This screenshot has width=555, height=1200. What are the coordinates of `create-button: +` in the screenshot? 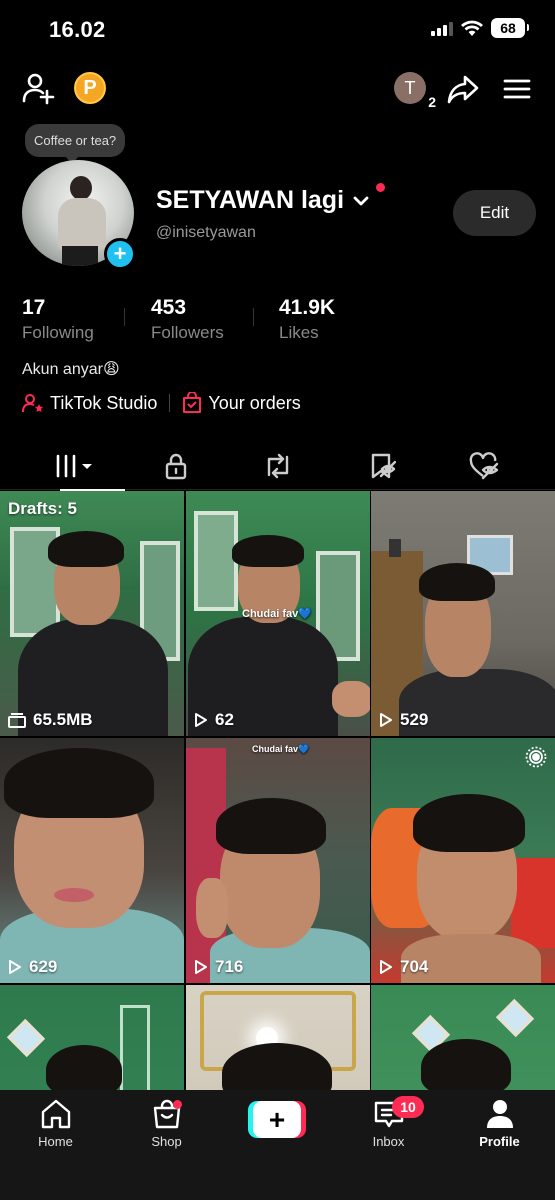 It's located at (277, 1119).